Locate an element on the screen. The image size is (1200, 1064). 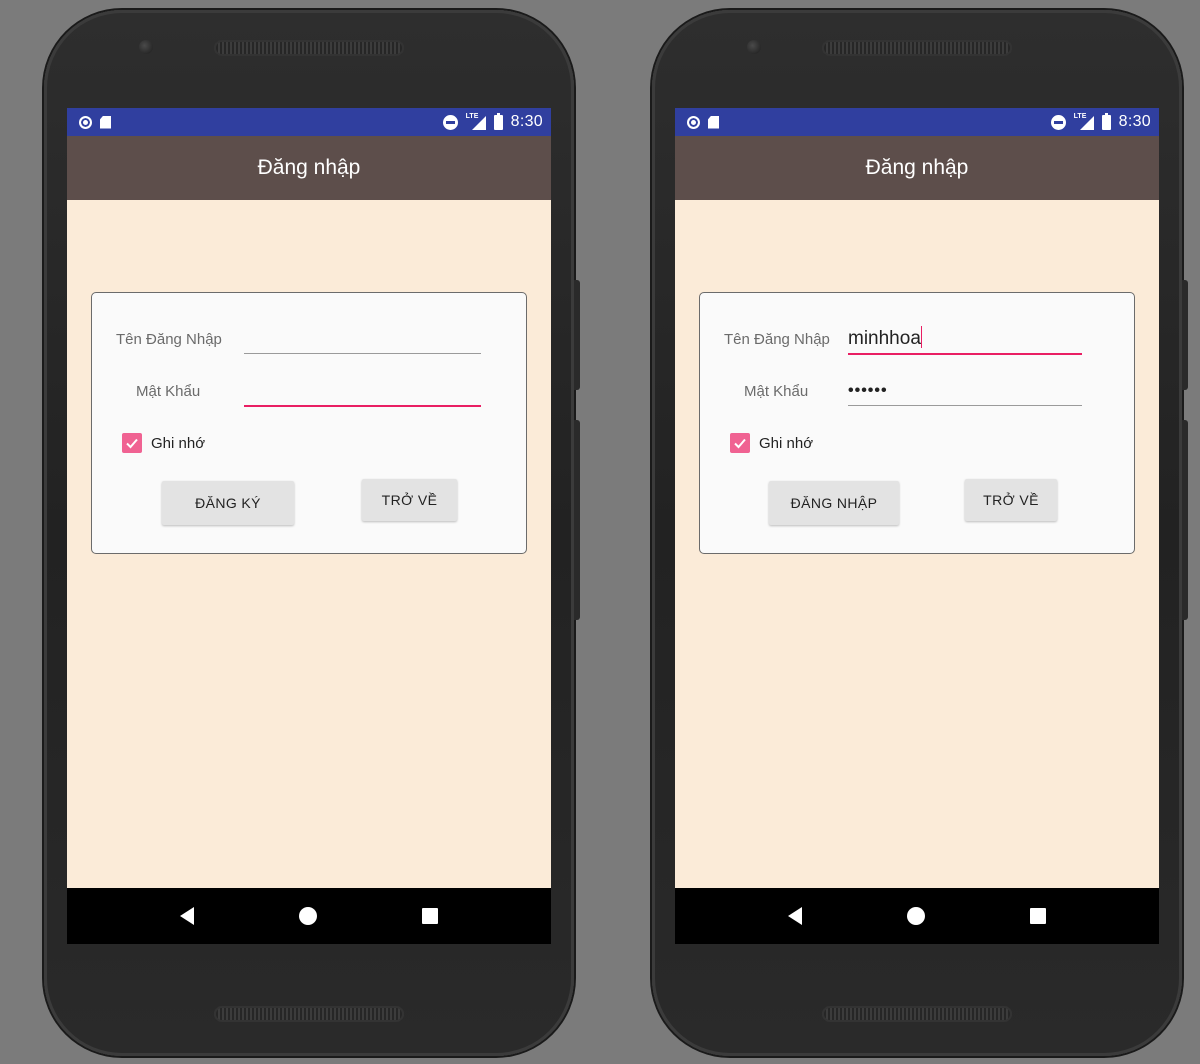
register-button: ĐĂNG KÝ is located at coordinates (228, 503).